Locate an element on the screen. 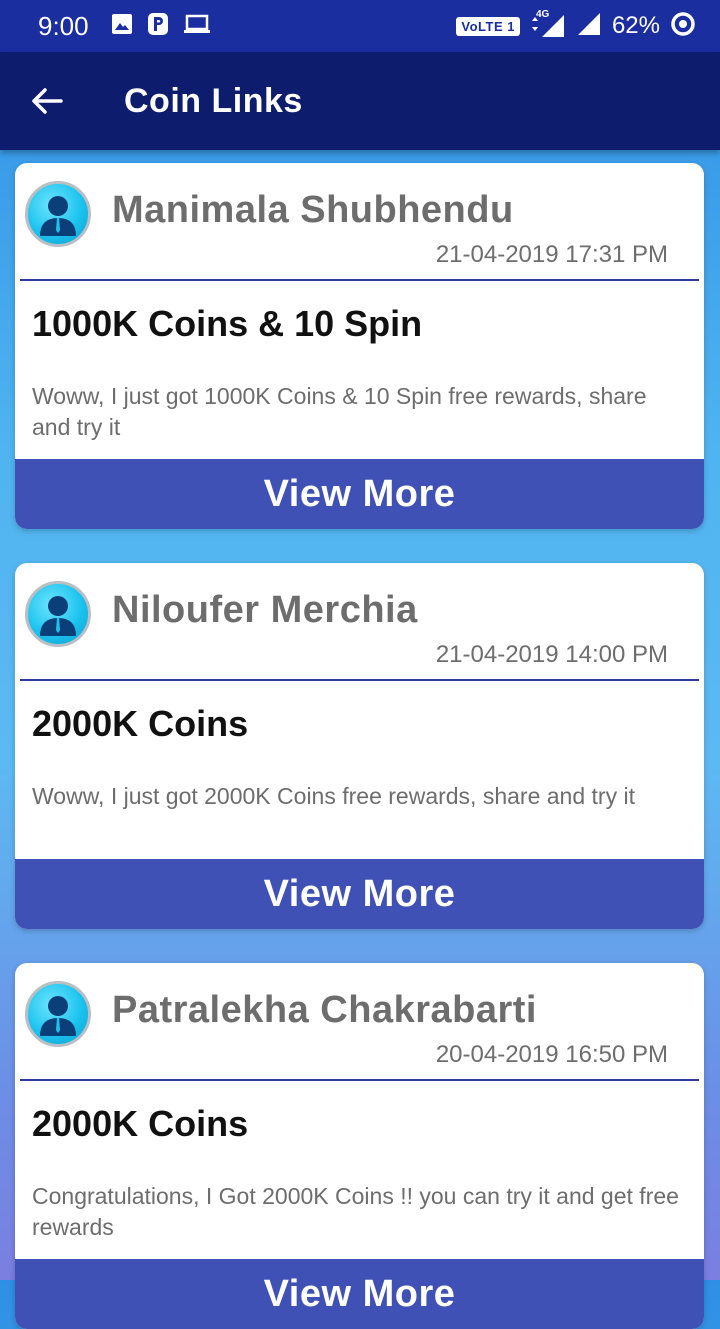 This screenshot has height=1329, width=720. volte-badge: VoLTE 1 is located at coordinates (488, 26).